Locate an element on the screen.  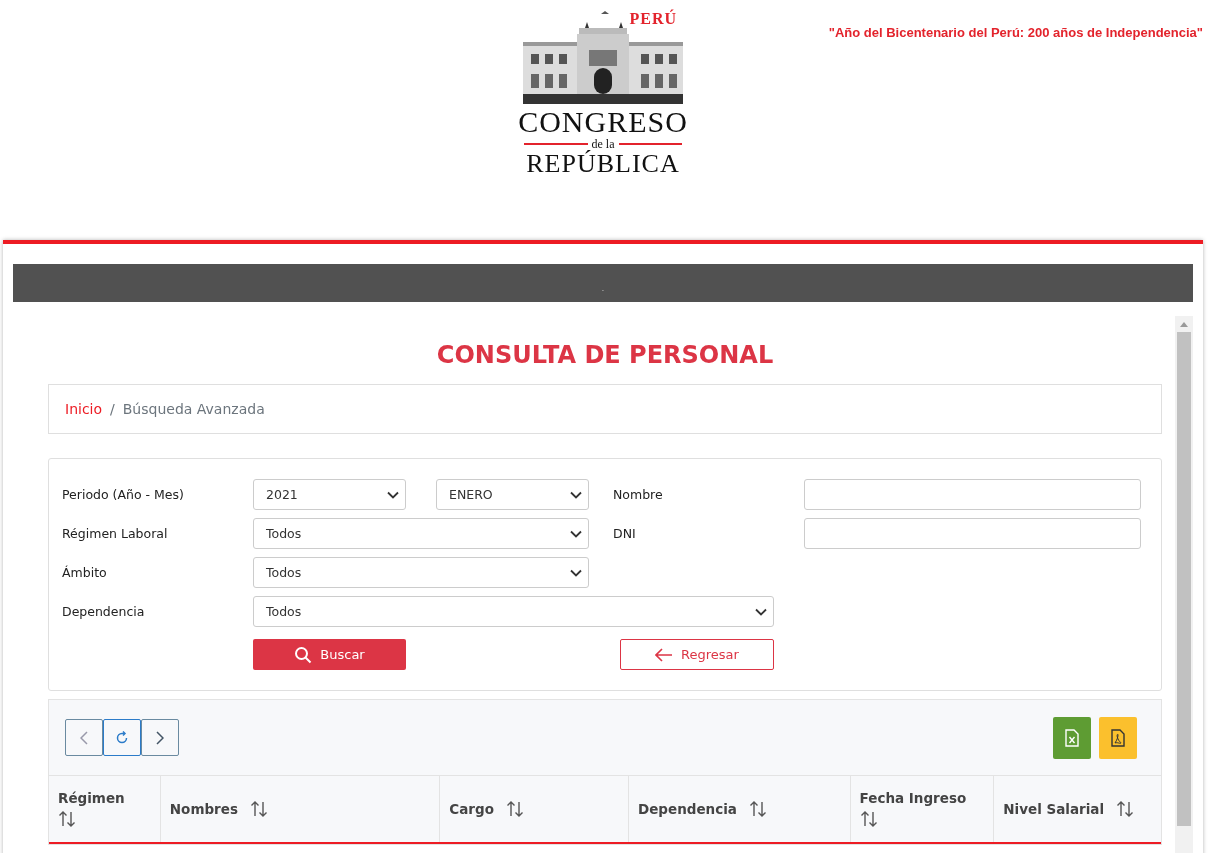
breadcrumb-current: Búsqueda Avanzada is located at coordinates (193, 409).